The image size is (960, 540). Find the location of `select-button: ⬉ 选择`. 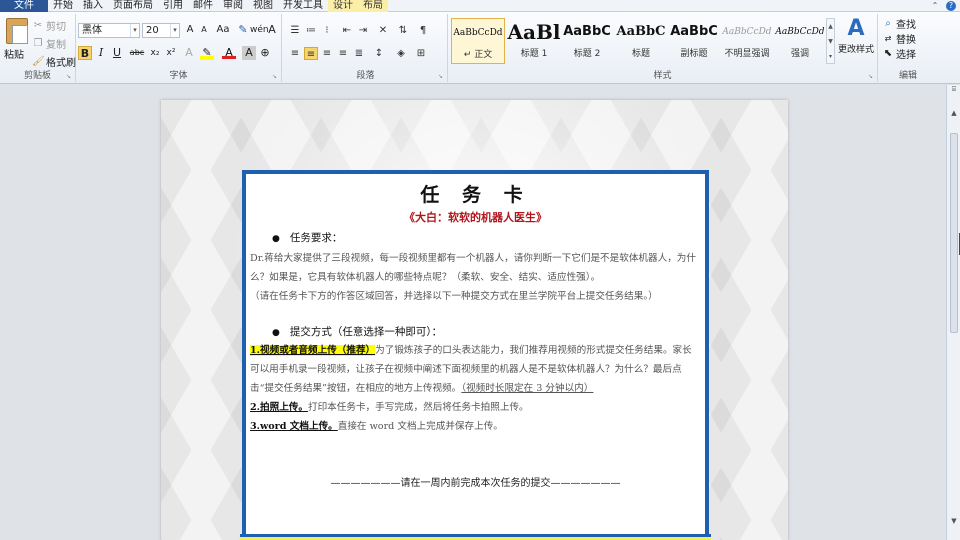

select-button: ⬉ 选择 is located at coordinates (899, 54).